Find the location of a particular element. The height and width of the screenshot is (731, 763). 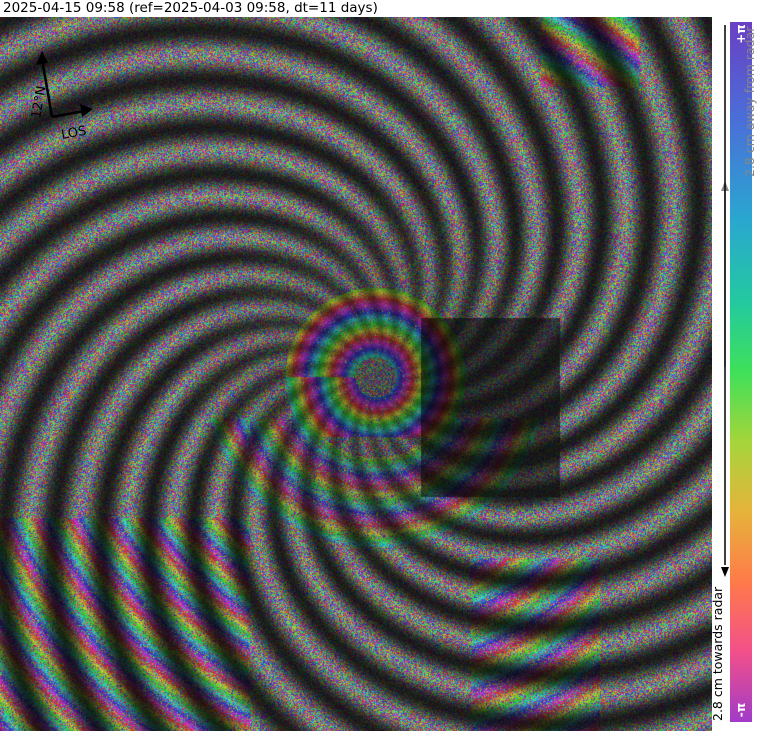

towards-radar-label: 2.8 cm towards radar is located at coordinates (717, 653).